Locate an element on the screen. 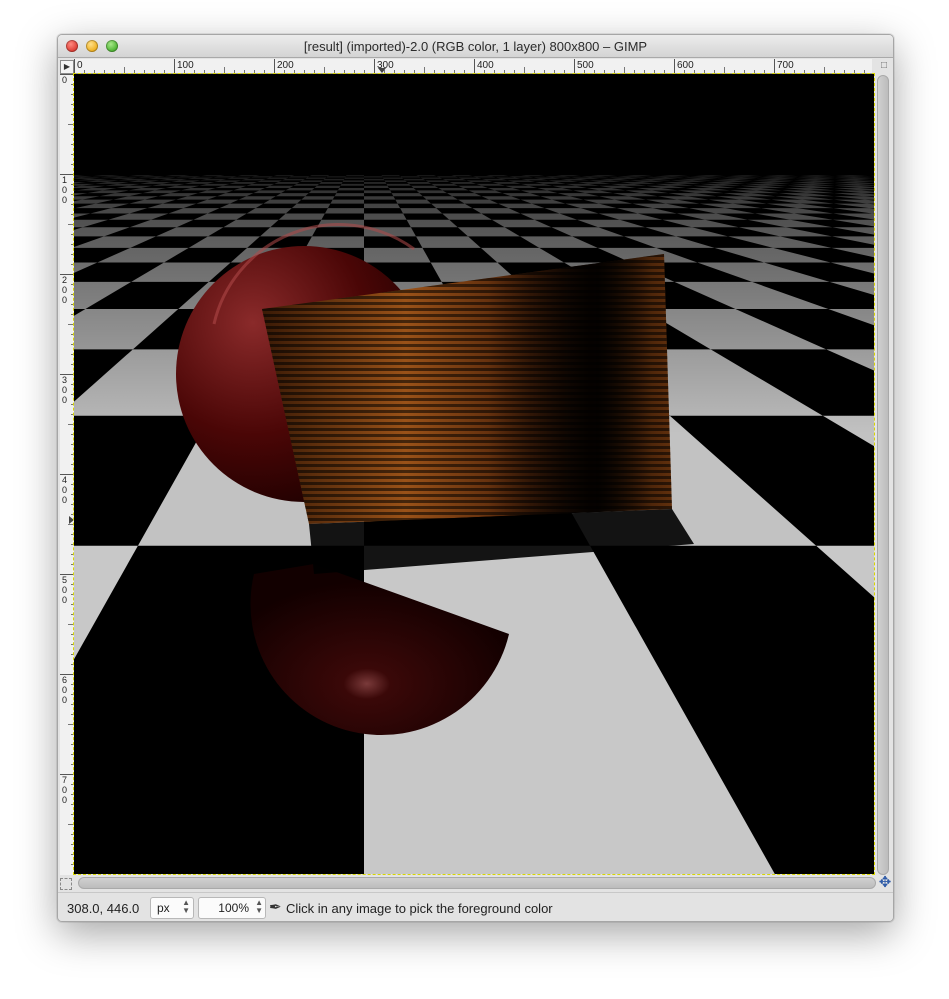  horizontal-ruler: 0 100 200 300 400 500 600 700 is located at coordinates (473, 66).